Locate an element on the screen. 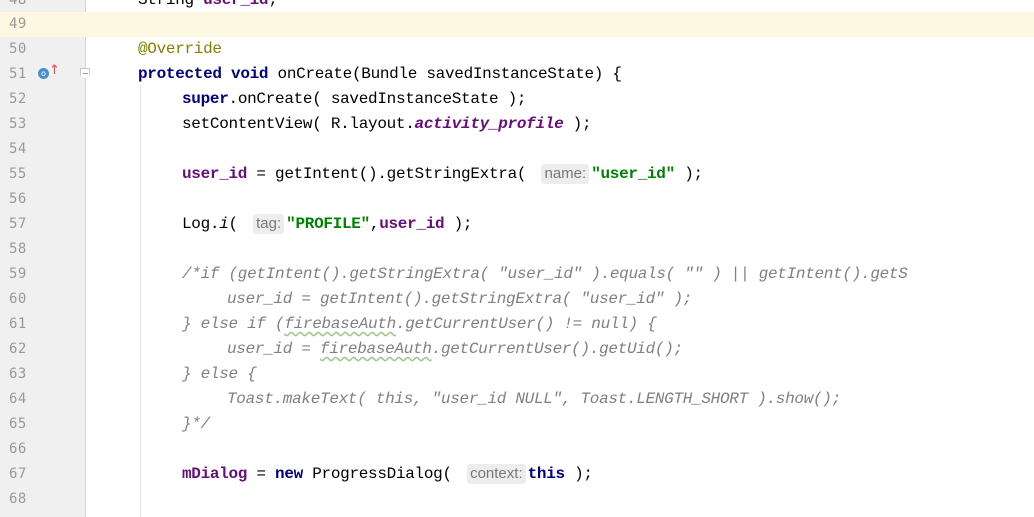 This screenshot has width=1034, height=517. code-token: .onCreate( savedInstanceState ); is located at coordinates (377, 99).